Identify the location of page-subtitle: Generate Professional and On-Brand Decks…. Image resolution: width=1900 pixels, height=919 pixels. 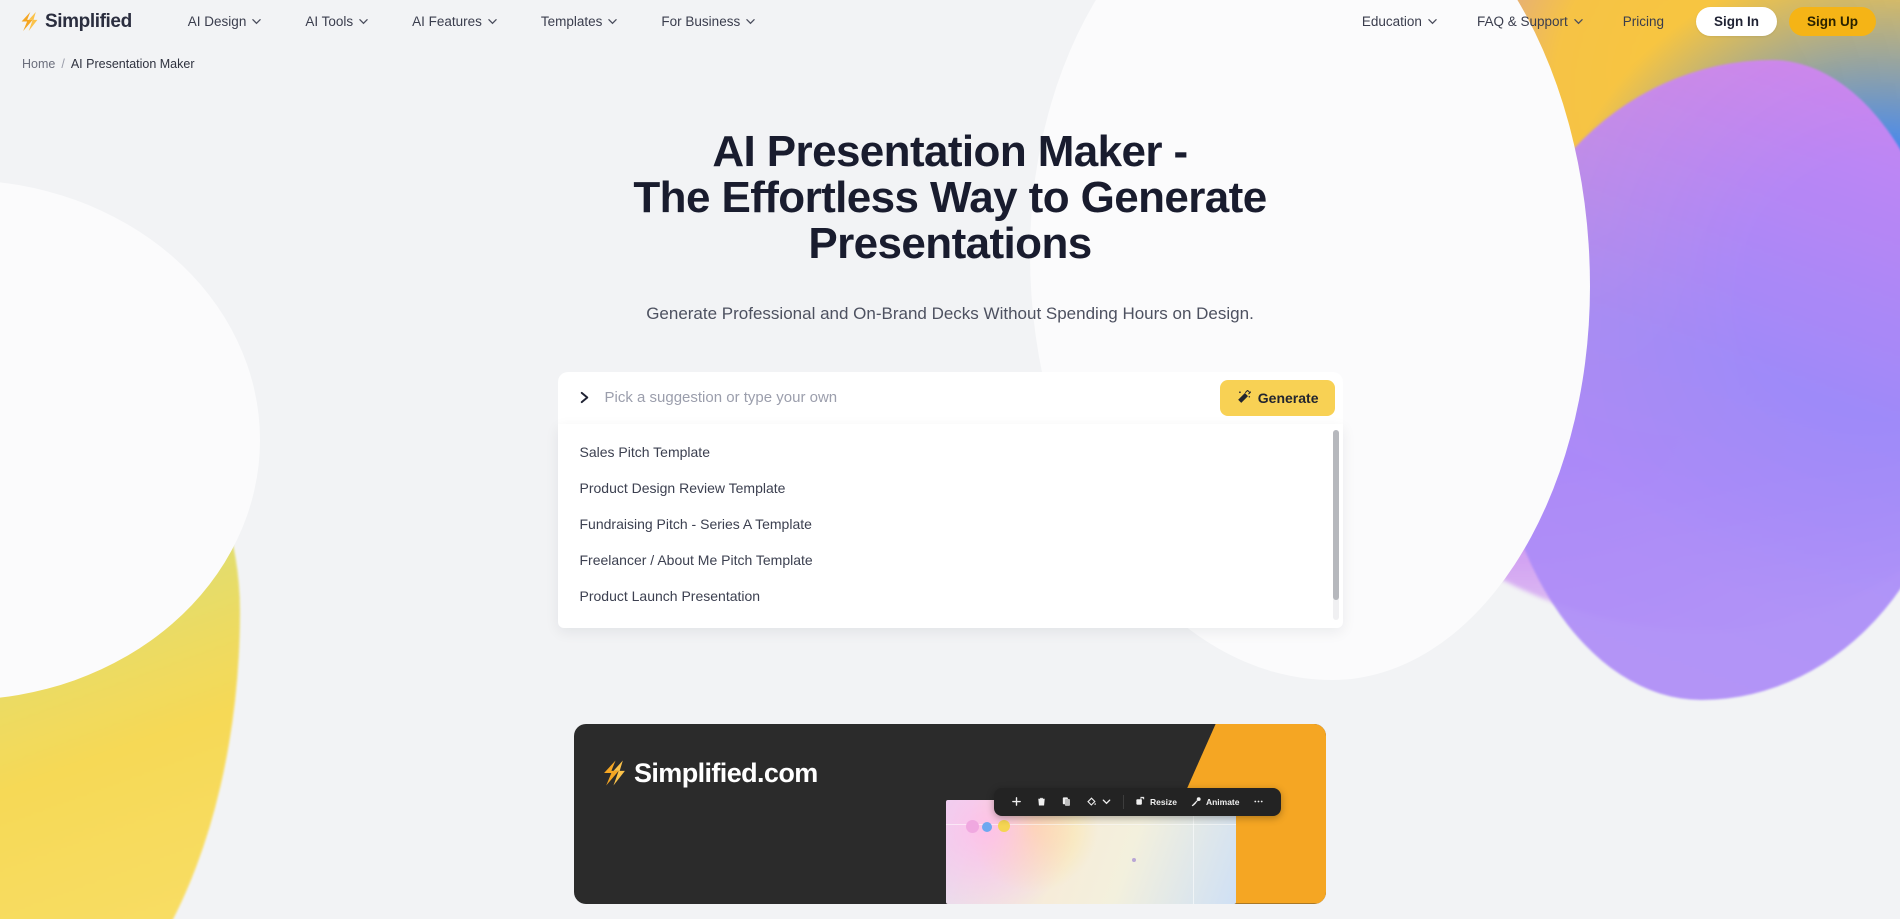
(950, 313).